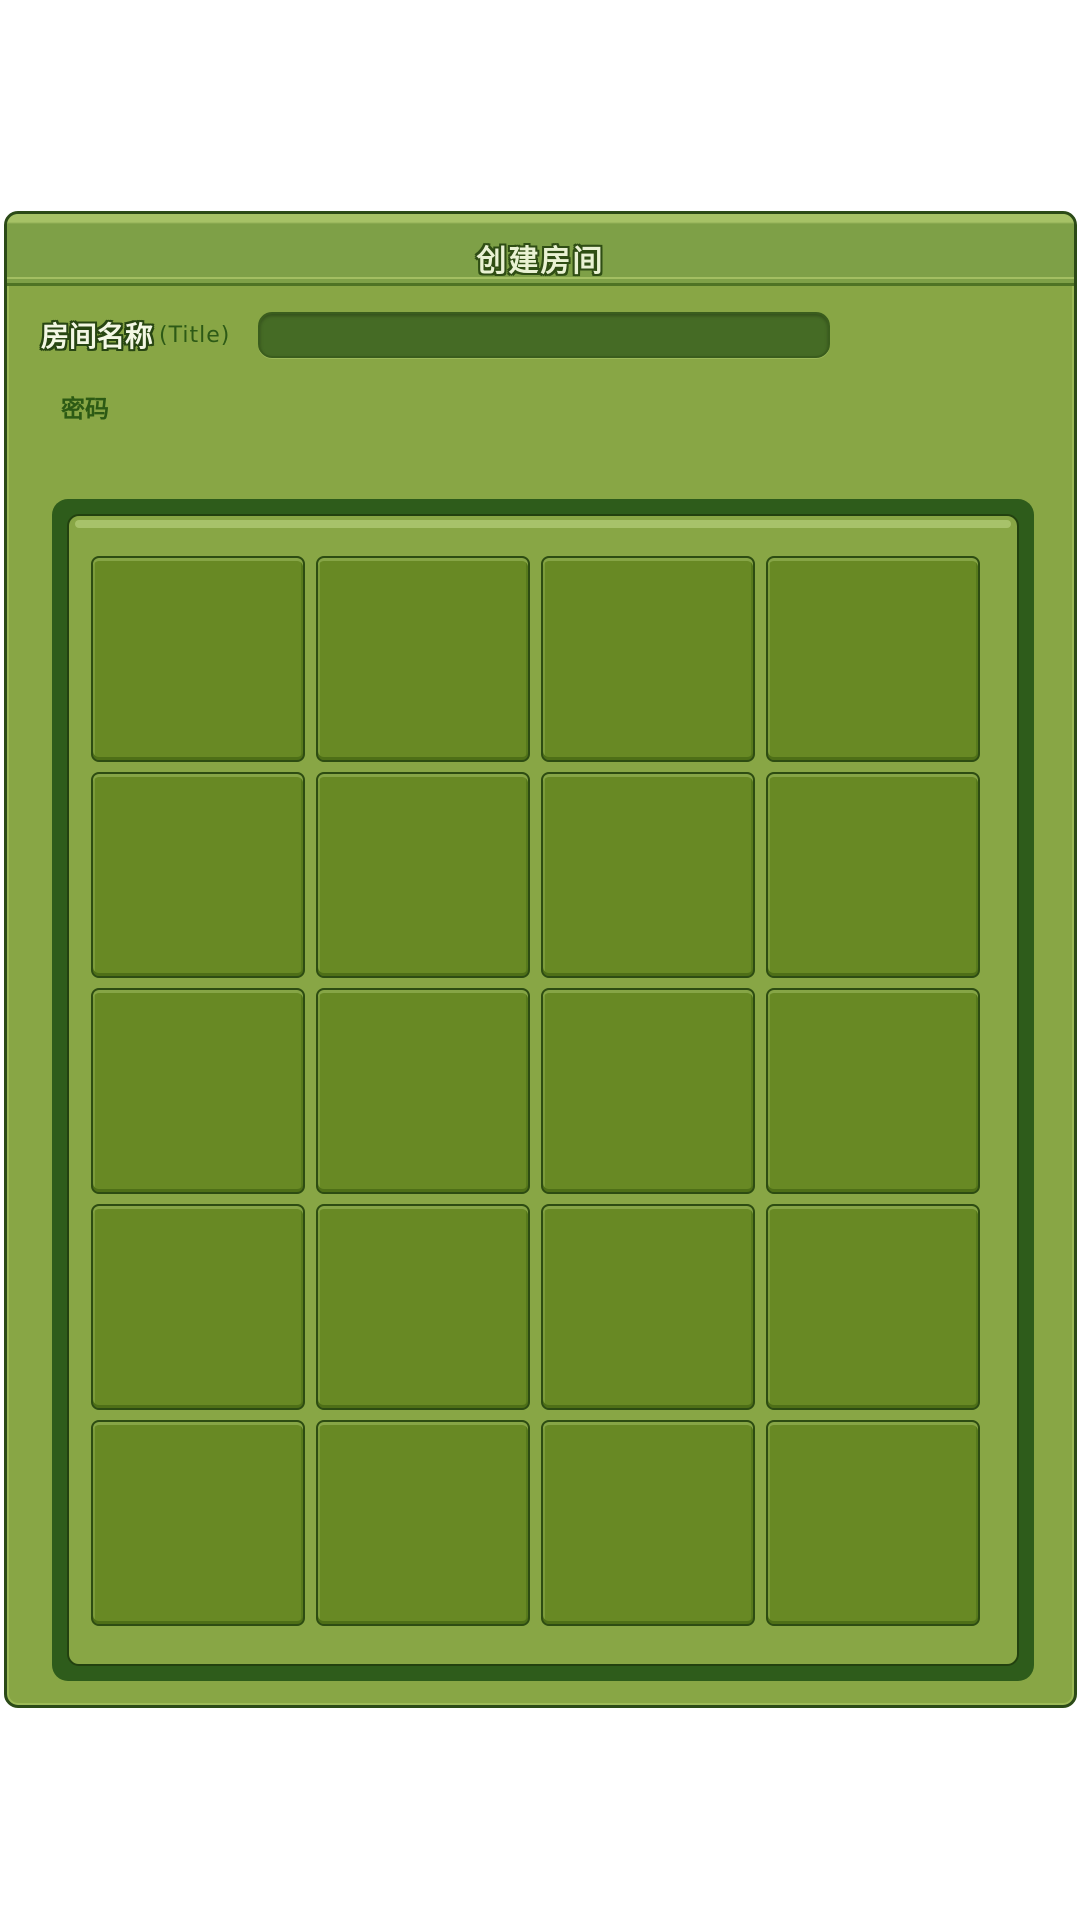 Image resolution: width=1080 pixels, height=1920 pixels. Describe the element at coordinates (540, 278) in the screenshot. I see `title-divider` at that location.